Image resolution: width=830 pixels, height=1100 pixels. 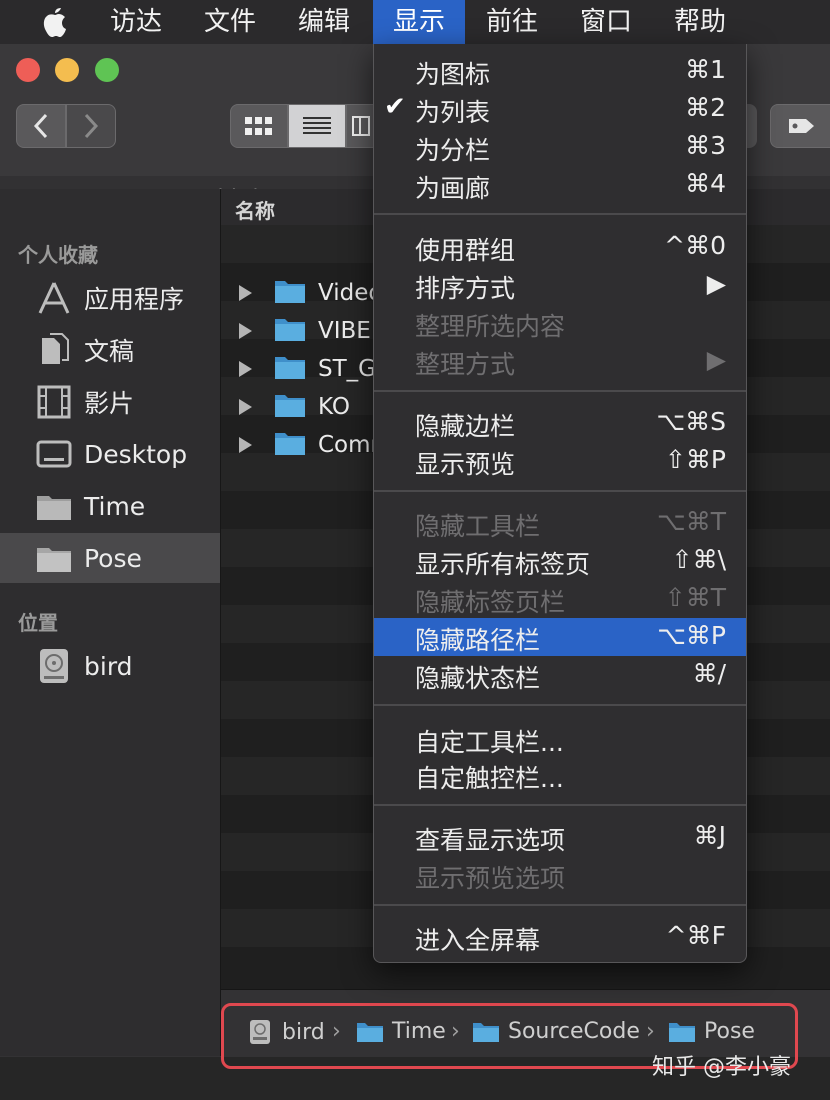 What do you see at coordinates (560, 599) in the screenshot?
I see `menu-item-hide-tab-bar: 隐藏标签页栏 ⇧⌘T` at bounding box center [560, 599].